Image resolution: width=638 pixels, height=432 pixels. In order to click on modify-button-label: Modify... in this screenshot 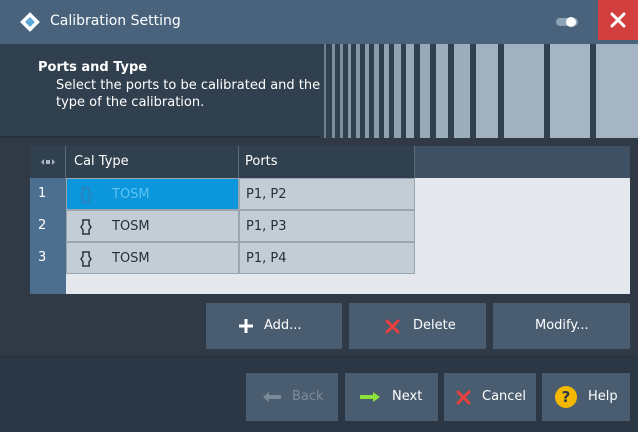, I will do `click(562, 325)`.